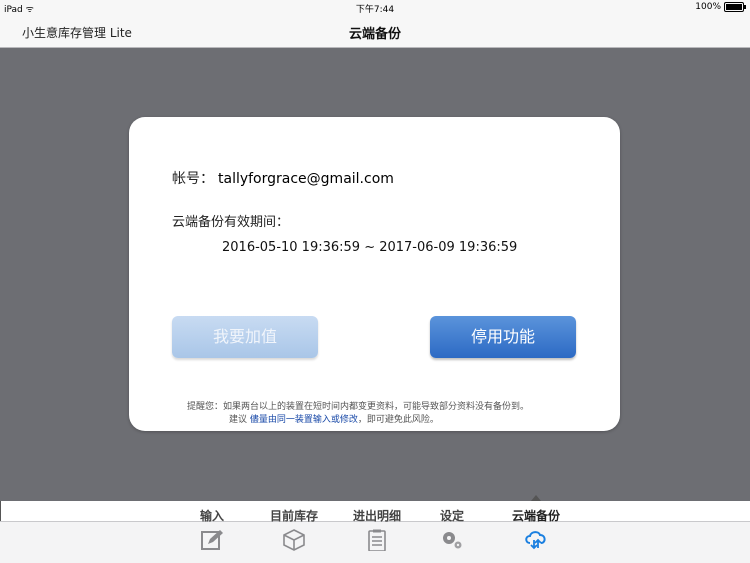 This screenshot has height=563, width=750. What do you see at coordinates (536, 498) in the screenshot?
I see `active-tab-pointer` at bounding box center [536, 498].